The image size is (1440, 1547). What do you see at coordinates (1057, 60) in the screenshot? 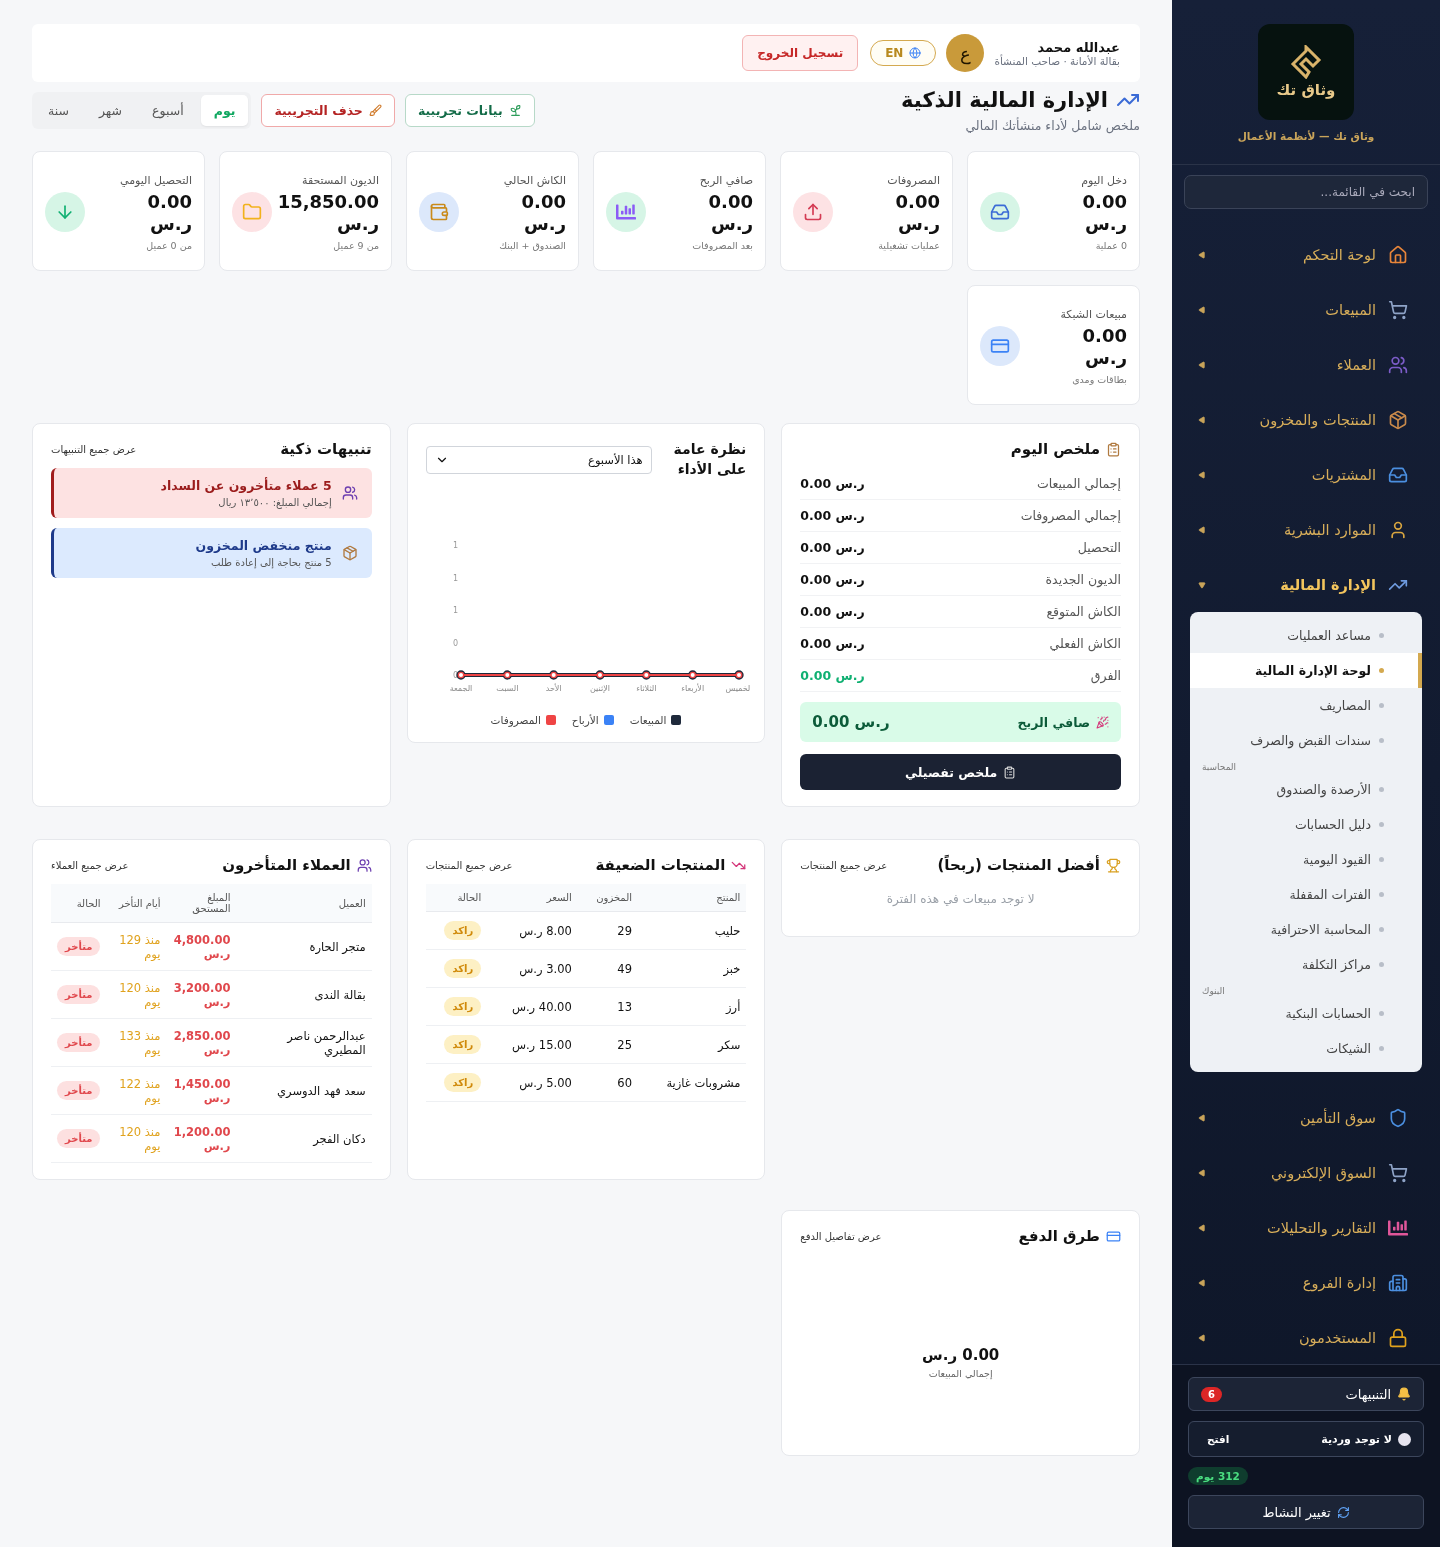
I see `user-role: بقالة الأمانة · صاحب المنشأة` at bounding box center [1057, 60].